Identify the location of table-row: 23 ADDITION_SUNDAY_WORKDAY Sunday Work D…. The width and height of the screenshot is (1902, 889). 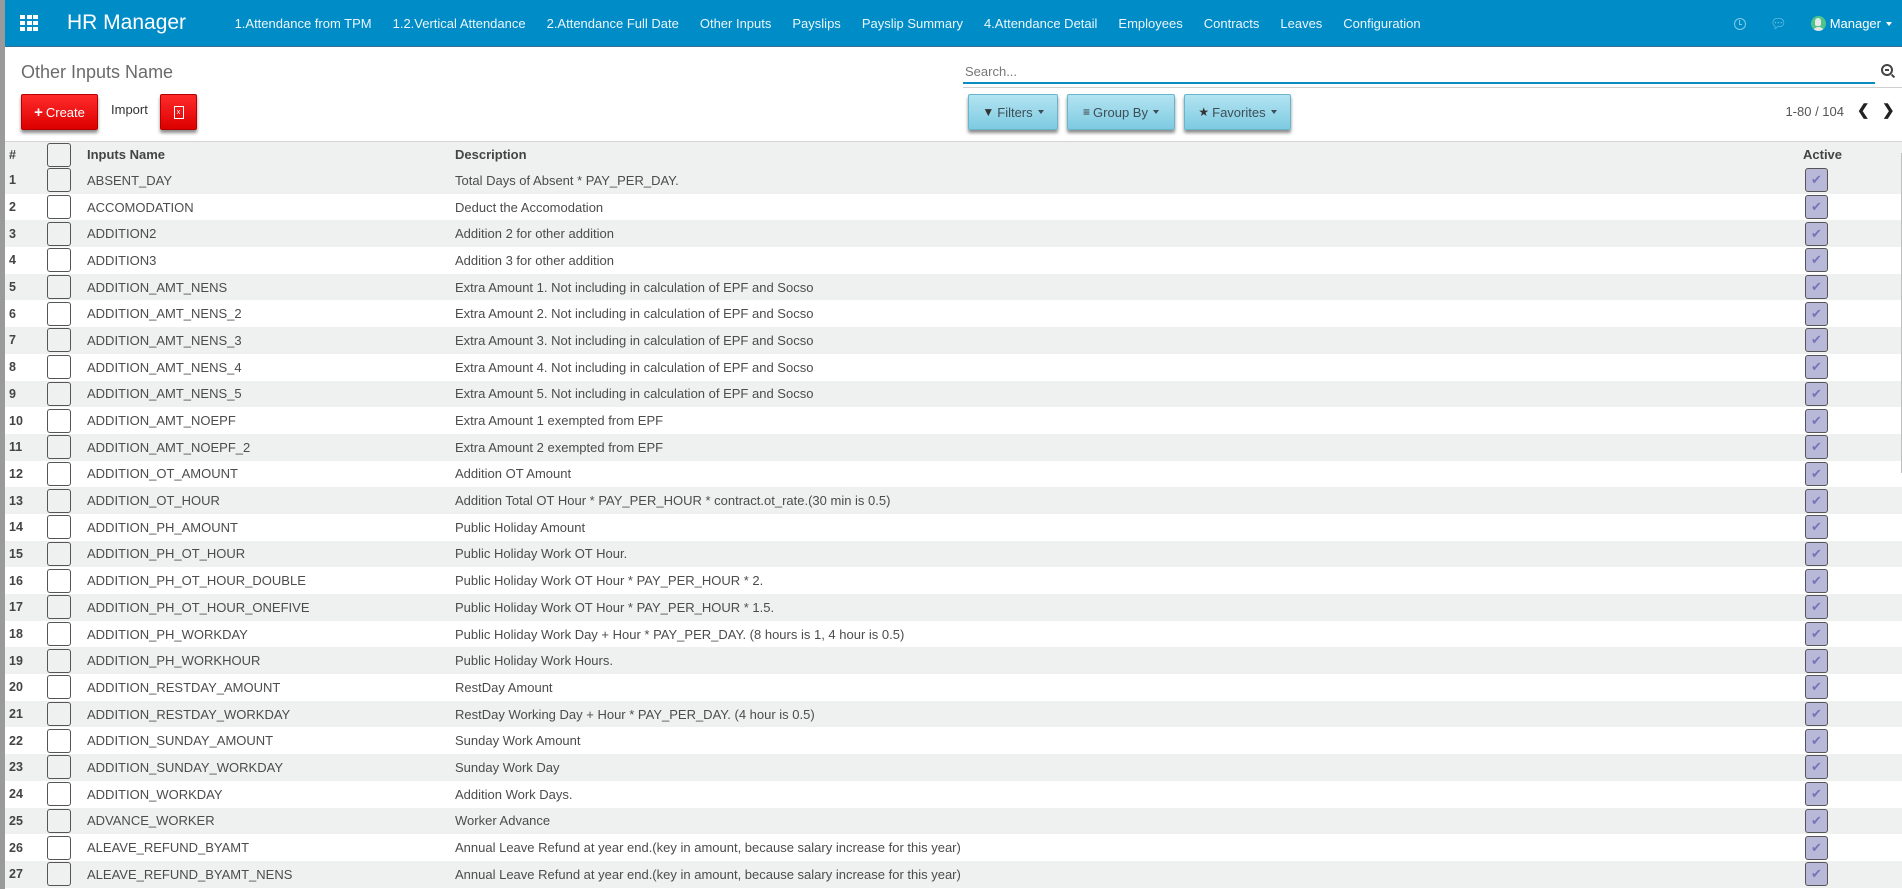
(953, 767).